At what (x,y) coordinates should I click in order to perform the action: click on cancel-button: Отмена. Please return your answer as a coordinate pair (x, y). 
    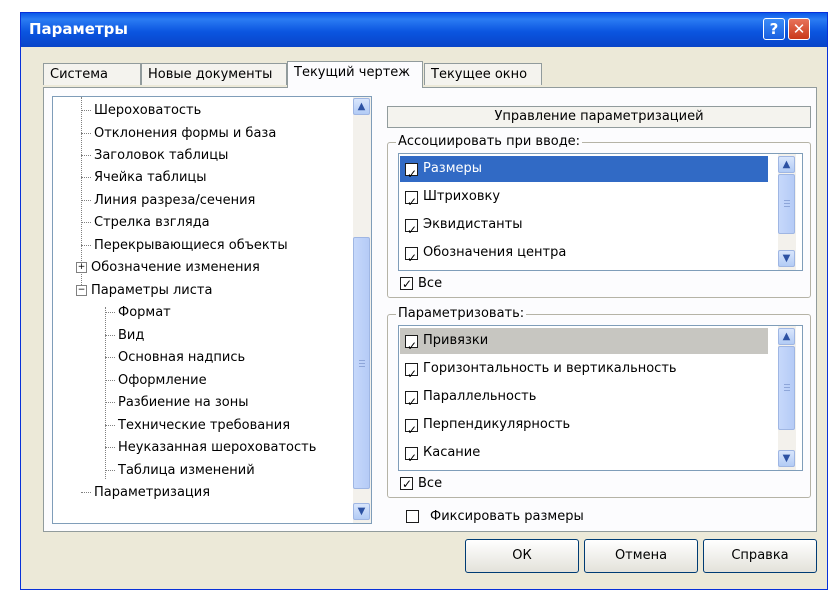
    Looking at the image, I should click on (641, 556).